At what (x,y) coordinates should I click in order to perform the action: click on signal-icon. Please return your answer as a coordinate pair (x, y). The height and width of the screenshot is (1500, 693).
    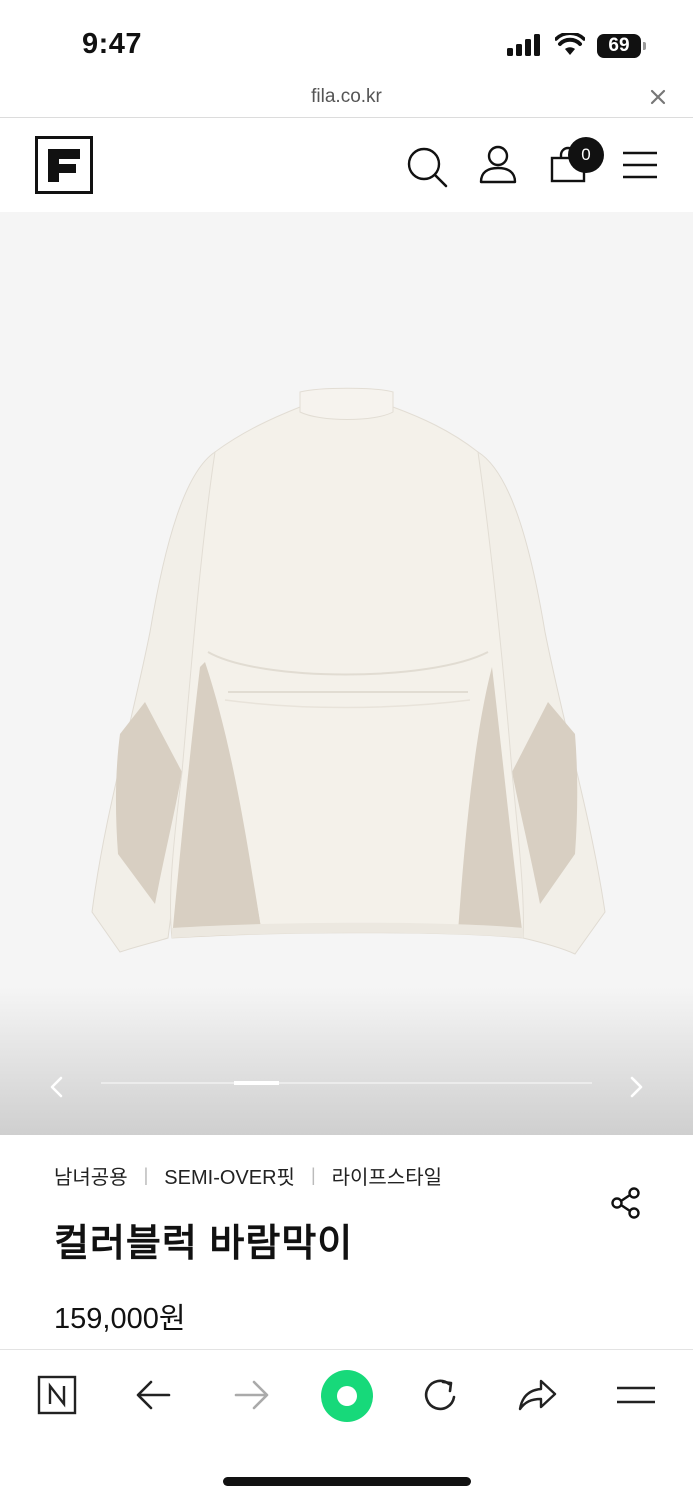
    Looking at the image, I should click on (523, 45).